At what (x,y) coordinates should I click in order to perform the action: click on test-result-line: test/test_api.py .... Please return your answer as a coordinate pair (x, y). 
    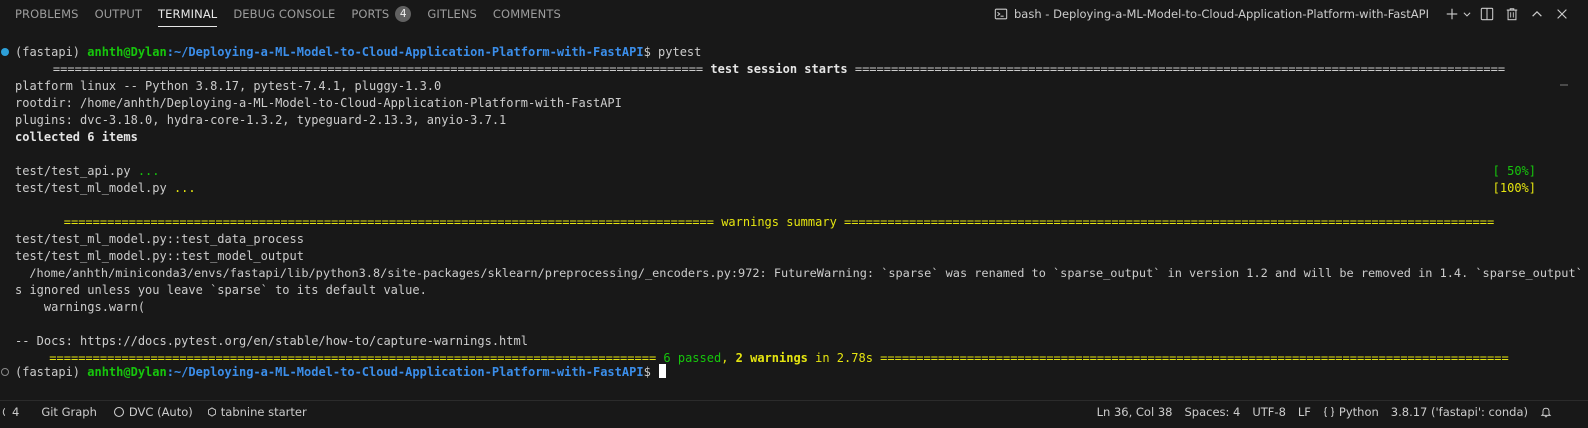
    Looking at the image, I should click on (87, 171).